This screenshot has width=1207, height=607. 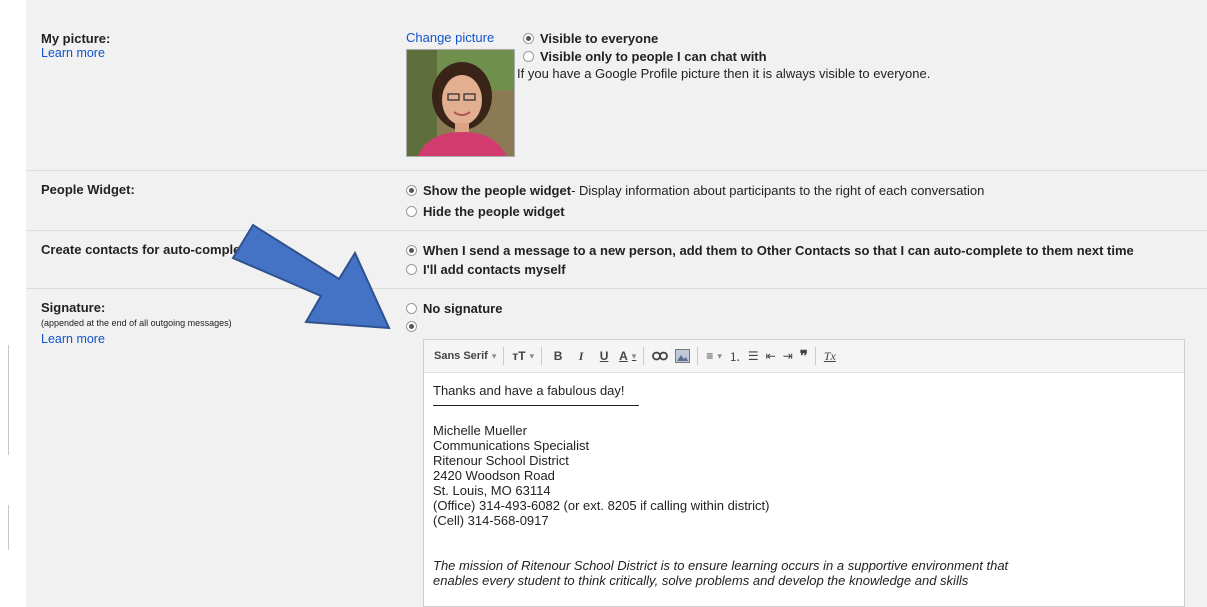 I want to click on signature-line: Michelle Mueller, so click(x=480, y=430).